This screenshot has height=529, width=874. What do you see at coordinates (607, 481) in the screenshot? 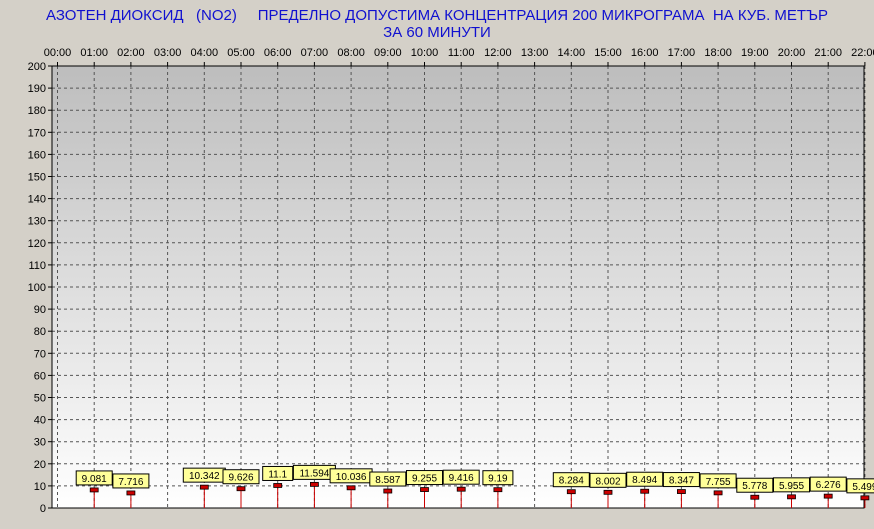
I see `data-label: 8.002` at bounding box center [607, 481].